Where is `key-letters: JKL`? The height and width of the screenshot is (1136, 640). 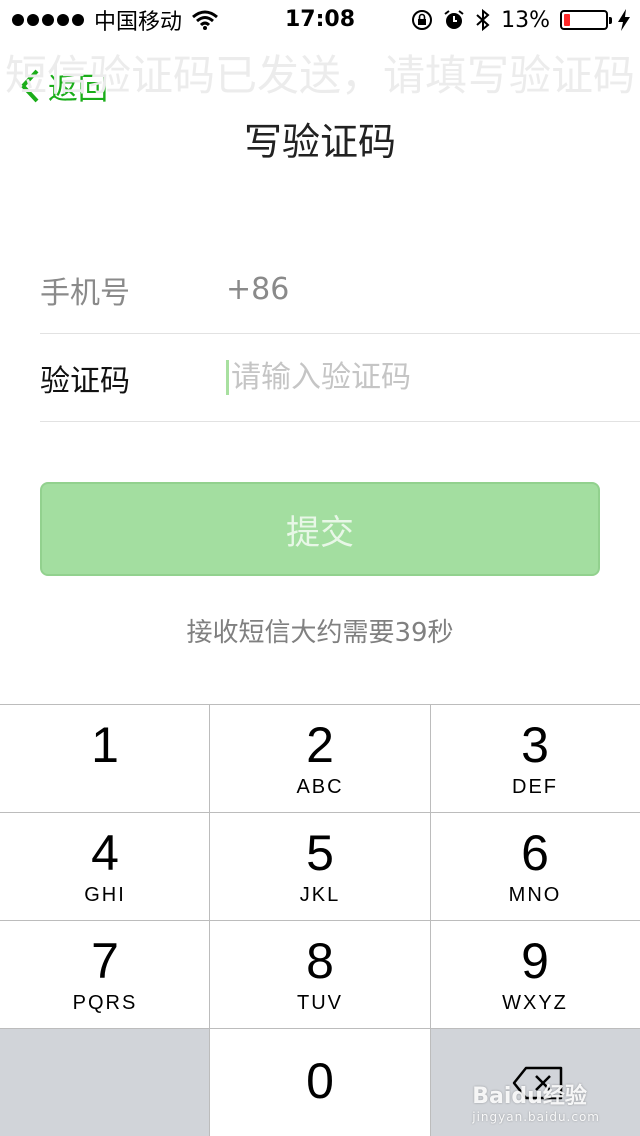
key-letters: JKL is located at coordinates (320, 895).